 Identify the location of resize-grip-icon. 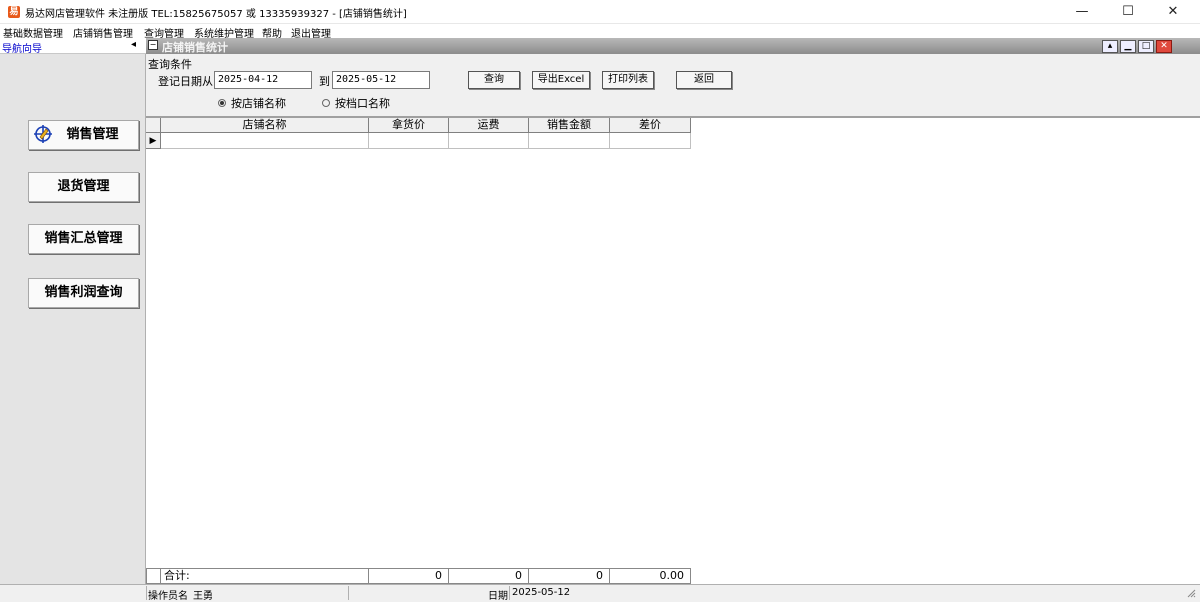
(1191, 593).